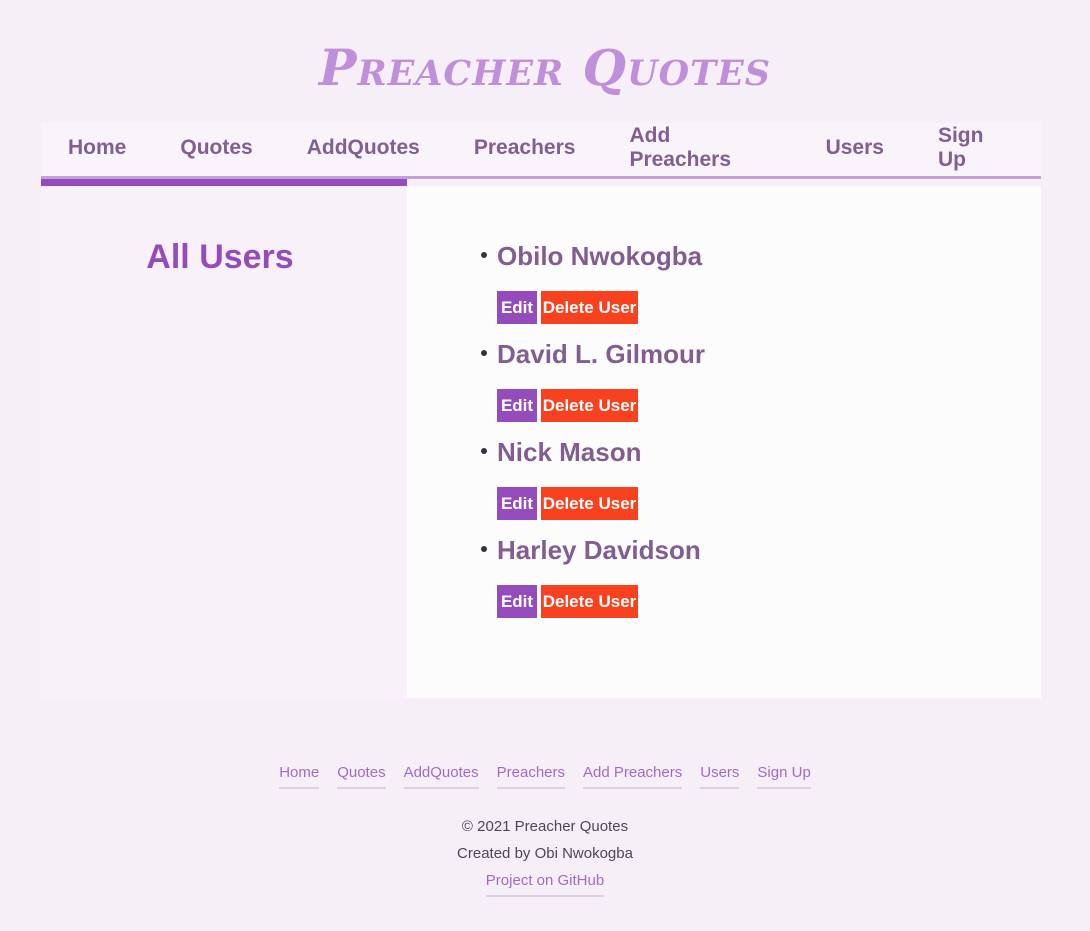 The image size is (1090, 931). Describe the element at coordinates (97, 150) in the screenshot. I see `nav-home: Home` at that location.